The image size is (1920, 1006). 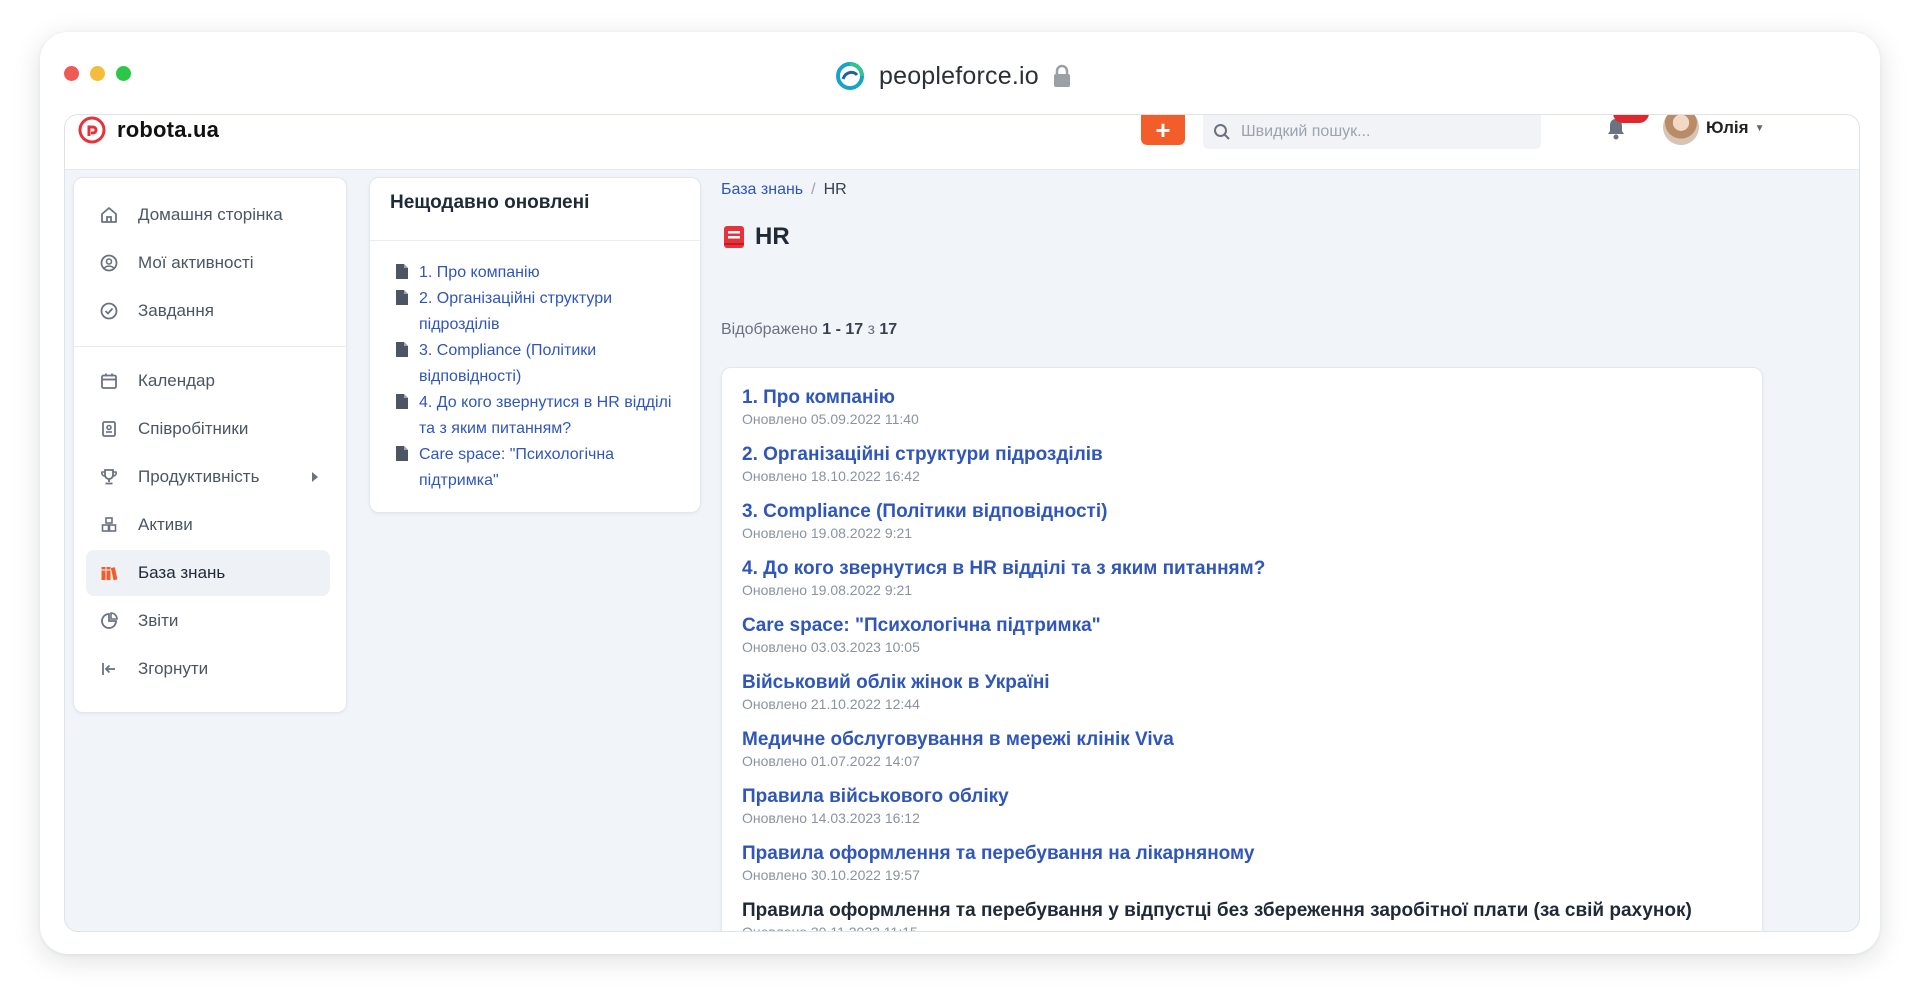 I want to click on sidebar-item-label: Домашня сторінка, so click(x=210, y=214).